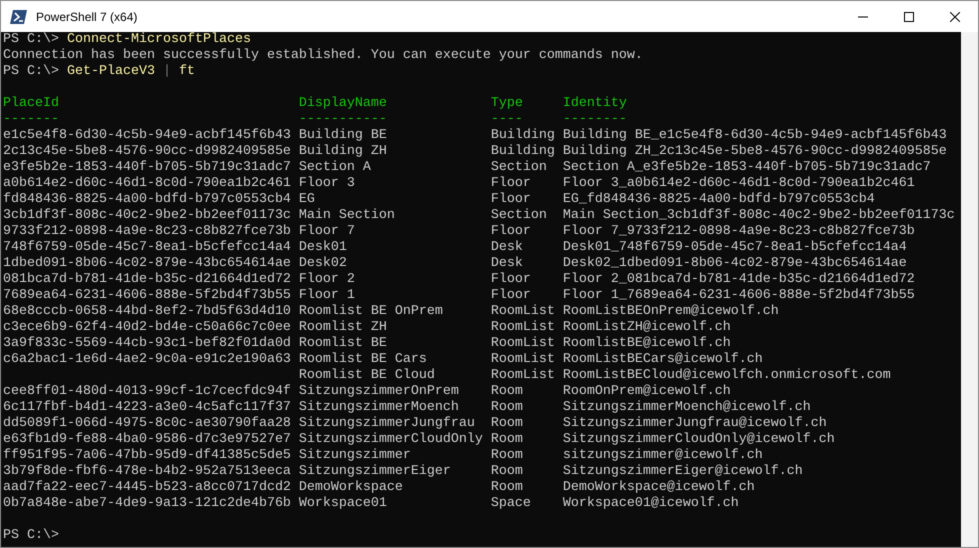  I want to click on table-cell: 1dbed091-8b06-4c02-879e-43bc654614ae, so click(147, 263).